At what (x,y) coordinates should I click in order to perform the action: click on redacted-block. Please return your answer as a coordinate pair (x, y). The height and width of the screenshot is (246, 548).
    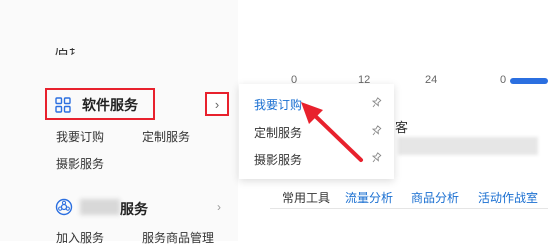
    Looking at the image, I should click on (468, 146).